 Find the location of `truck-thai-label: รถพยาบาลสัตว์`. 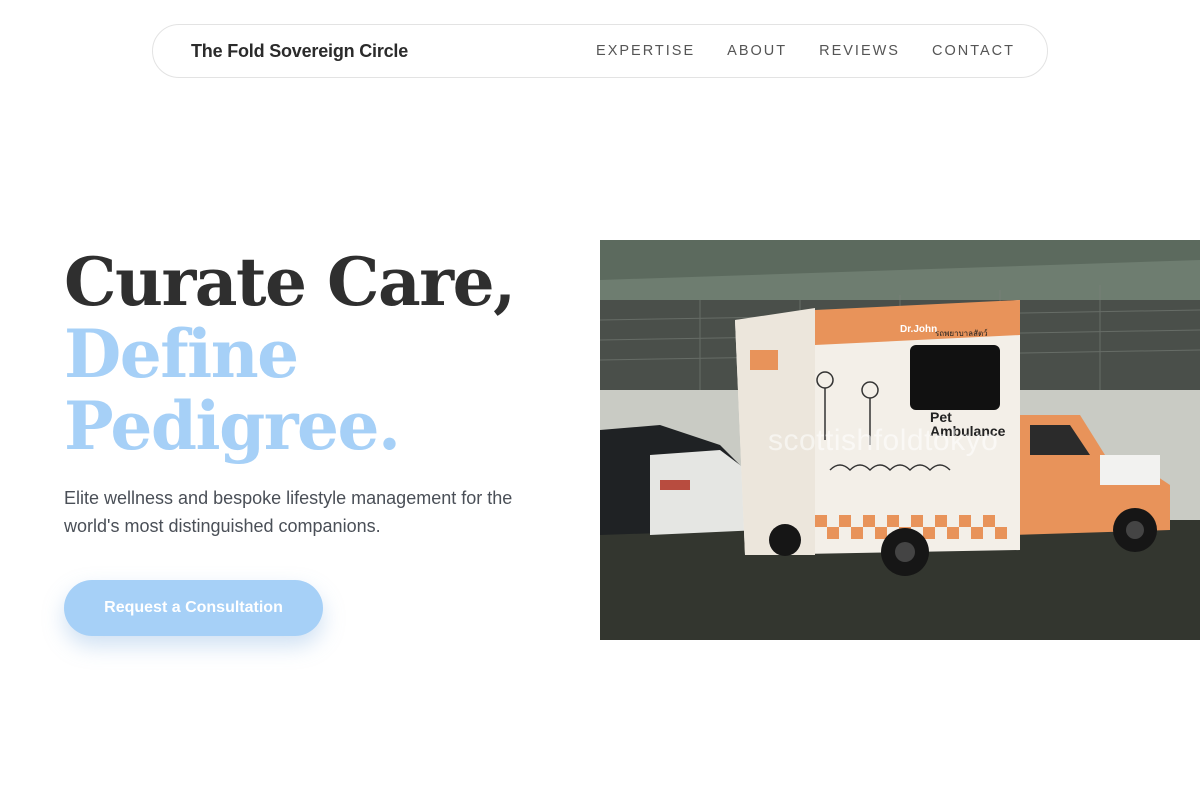

truck-thai-label: รถพยาบาลสัตว์ is located at coordinates (961, 333).